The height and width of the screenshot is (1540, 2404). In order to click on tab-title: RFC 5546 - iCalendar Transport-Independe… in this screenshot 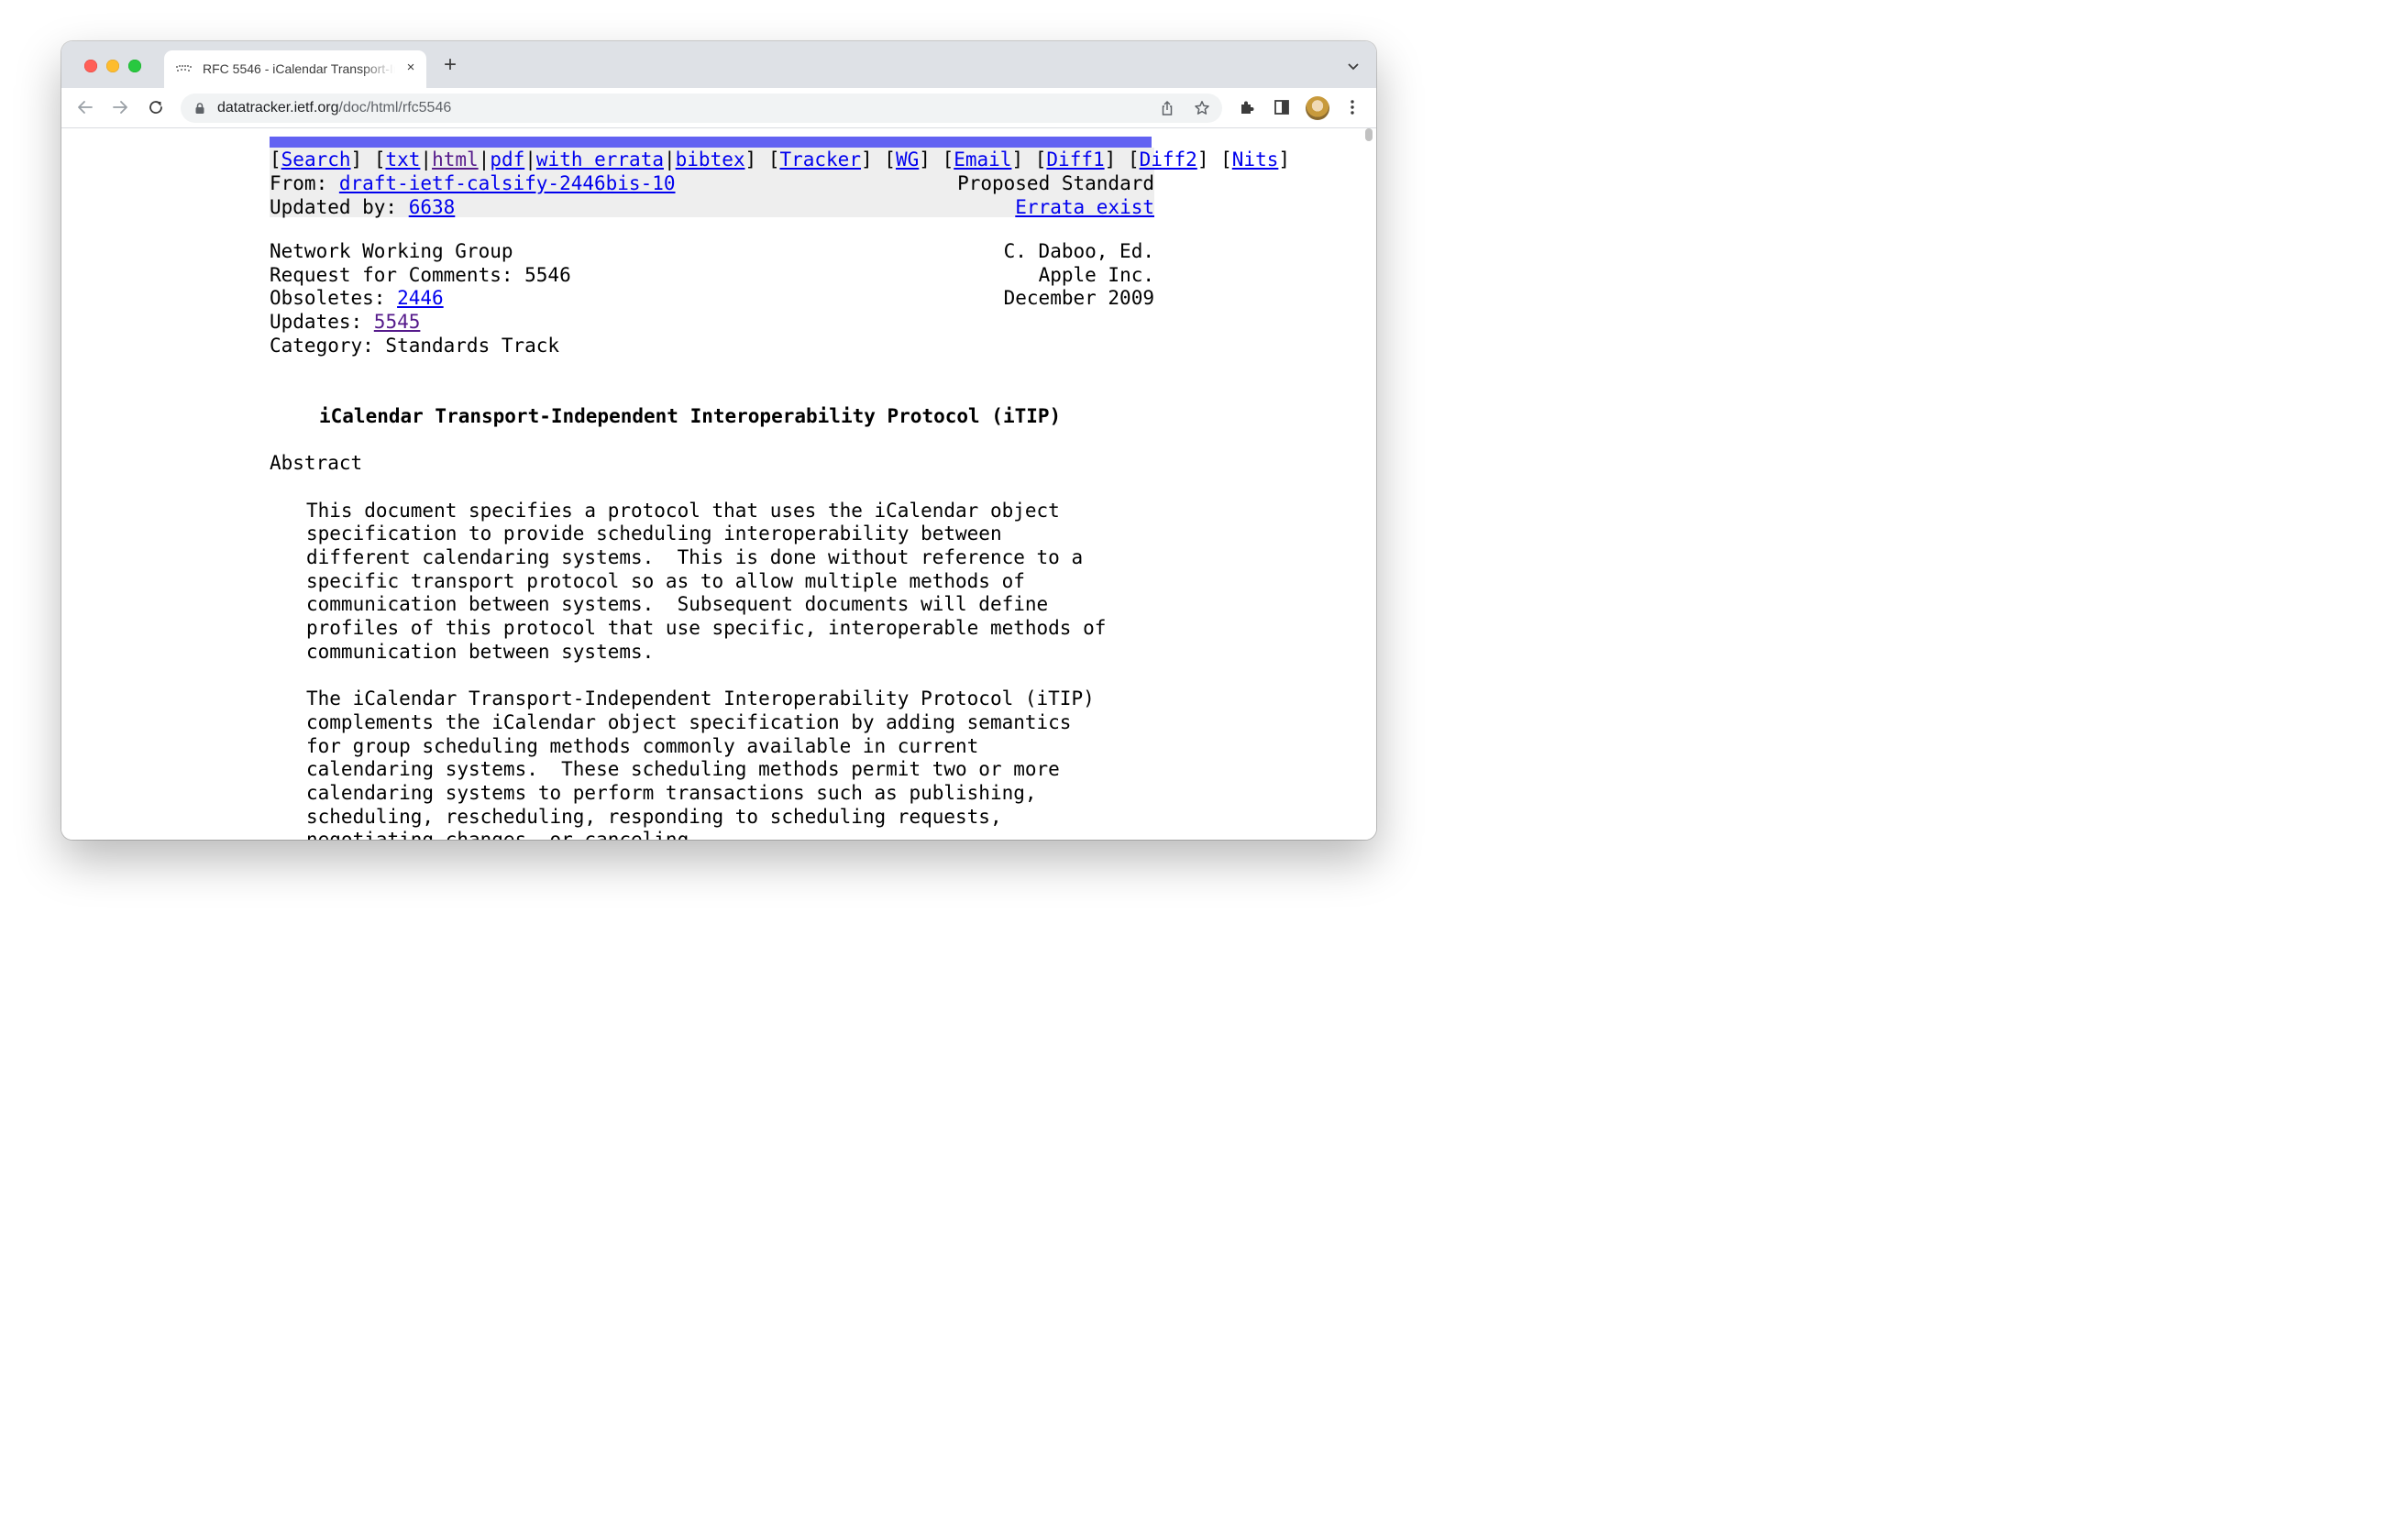, I will do `click(299, 68)`.